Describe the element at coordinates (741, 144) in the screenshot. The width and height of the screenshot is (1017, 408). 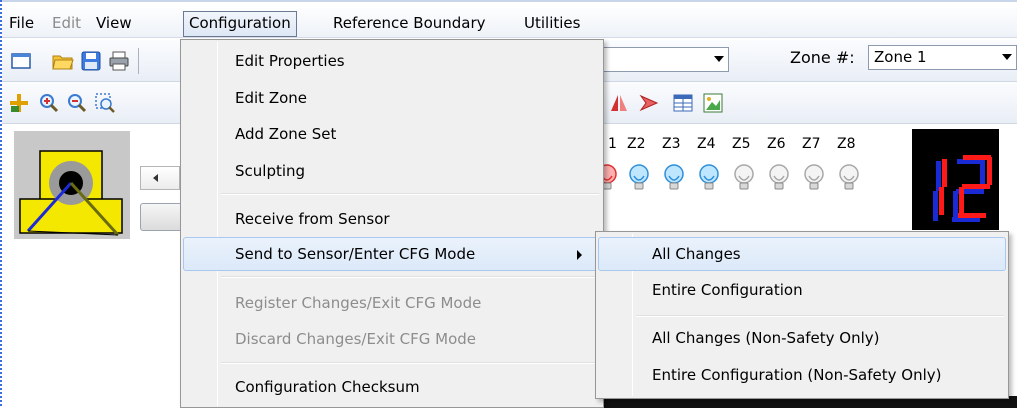
I see `zone-header-z5: Z5` at that location.